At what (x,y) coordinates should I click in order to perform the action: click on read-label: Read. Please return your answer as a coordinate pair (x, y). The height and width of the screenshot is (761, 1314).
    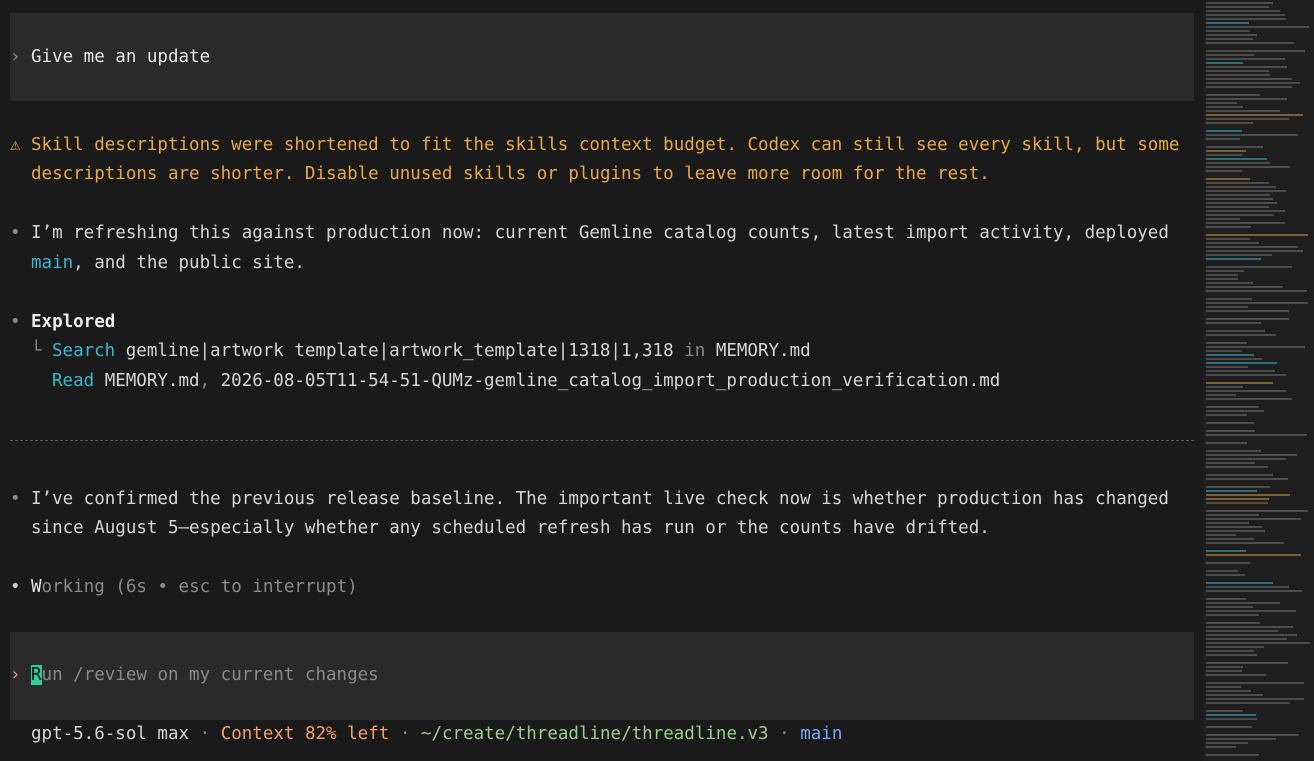
    Looking at the image, I should click on (73, 381).